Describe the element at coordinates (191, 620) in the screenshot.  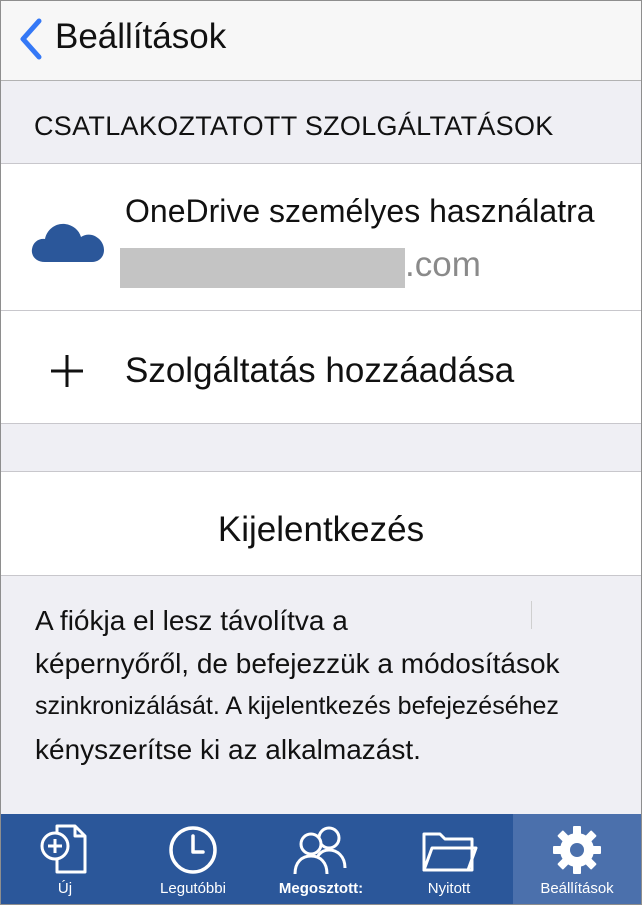
I see `footer-line: A fiókja el lesz távolítva a` at that location.